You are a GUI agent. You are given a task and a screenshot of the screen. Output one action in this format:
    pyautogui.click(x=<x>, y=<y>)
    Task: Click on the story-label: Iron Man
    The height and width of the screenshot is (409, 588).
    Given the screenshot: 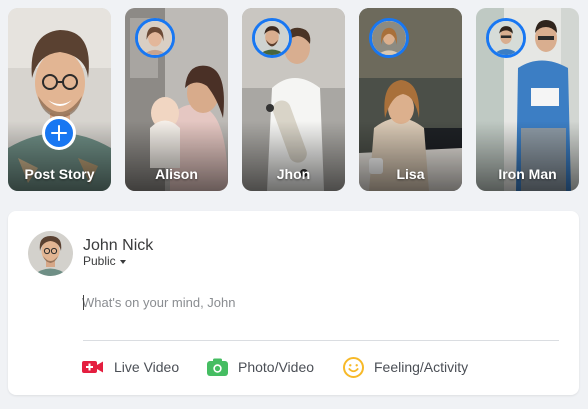 What is the action you would take?
    pyautogui.click(x=527, y=174)
    